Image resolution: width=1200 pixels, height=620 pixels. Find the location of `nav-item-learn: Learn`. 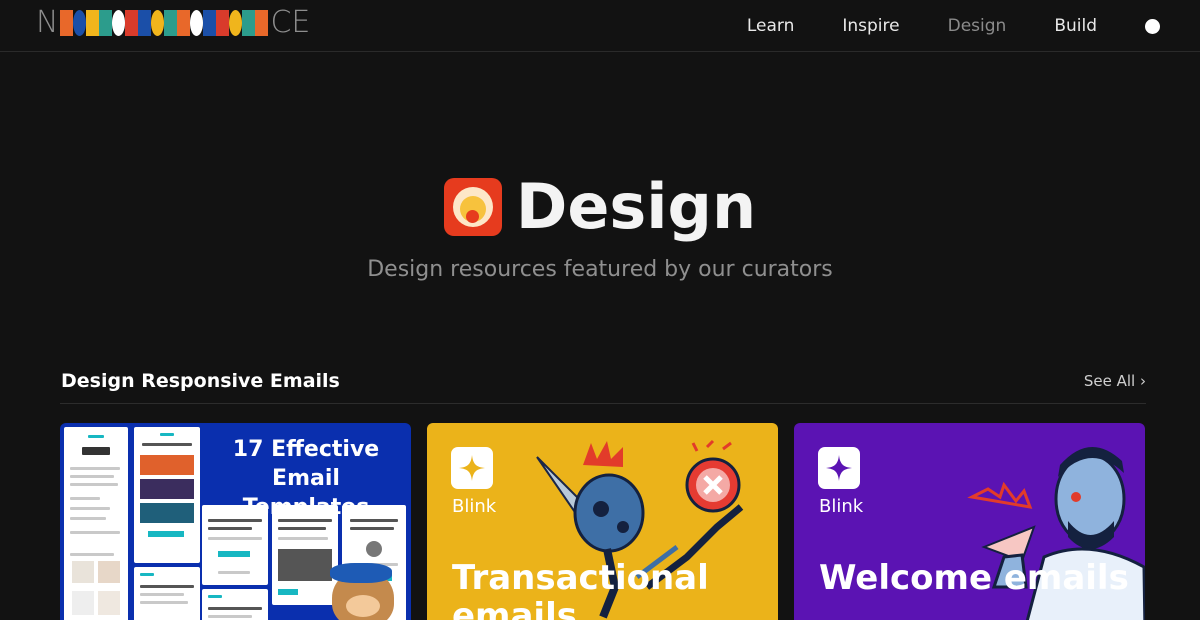

nav-item-learn: Learn is located at coordinates (771, 26).